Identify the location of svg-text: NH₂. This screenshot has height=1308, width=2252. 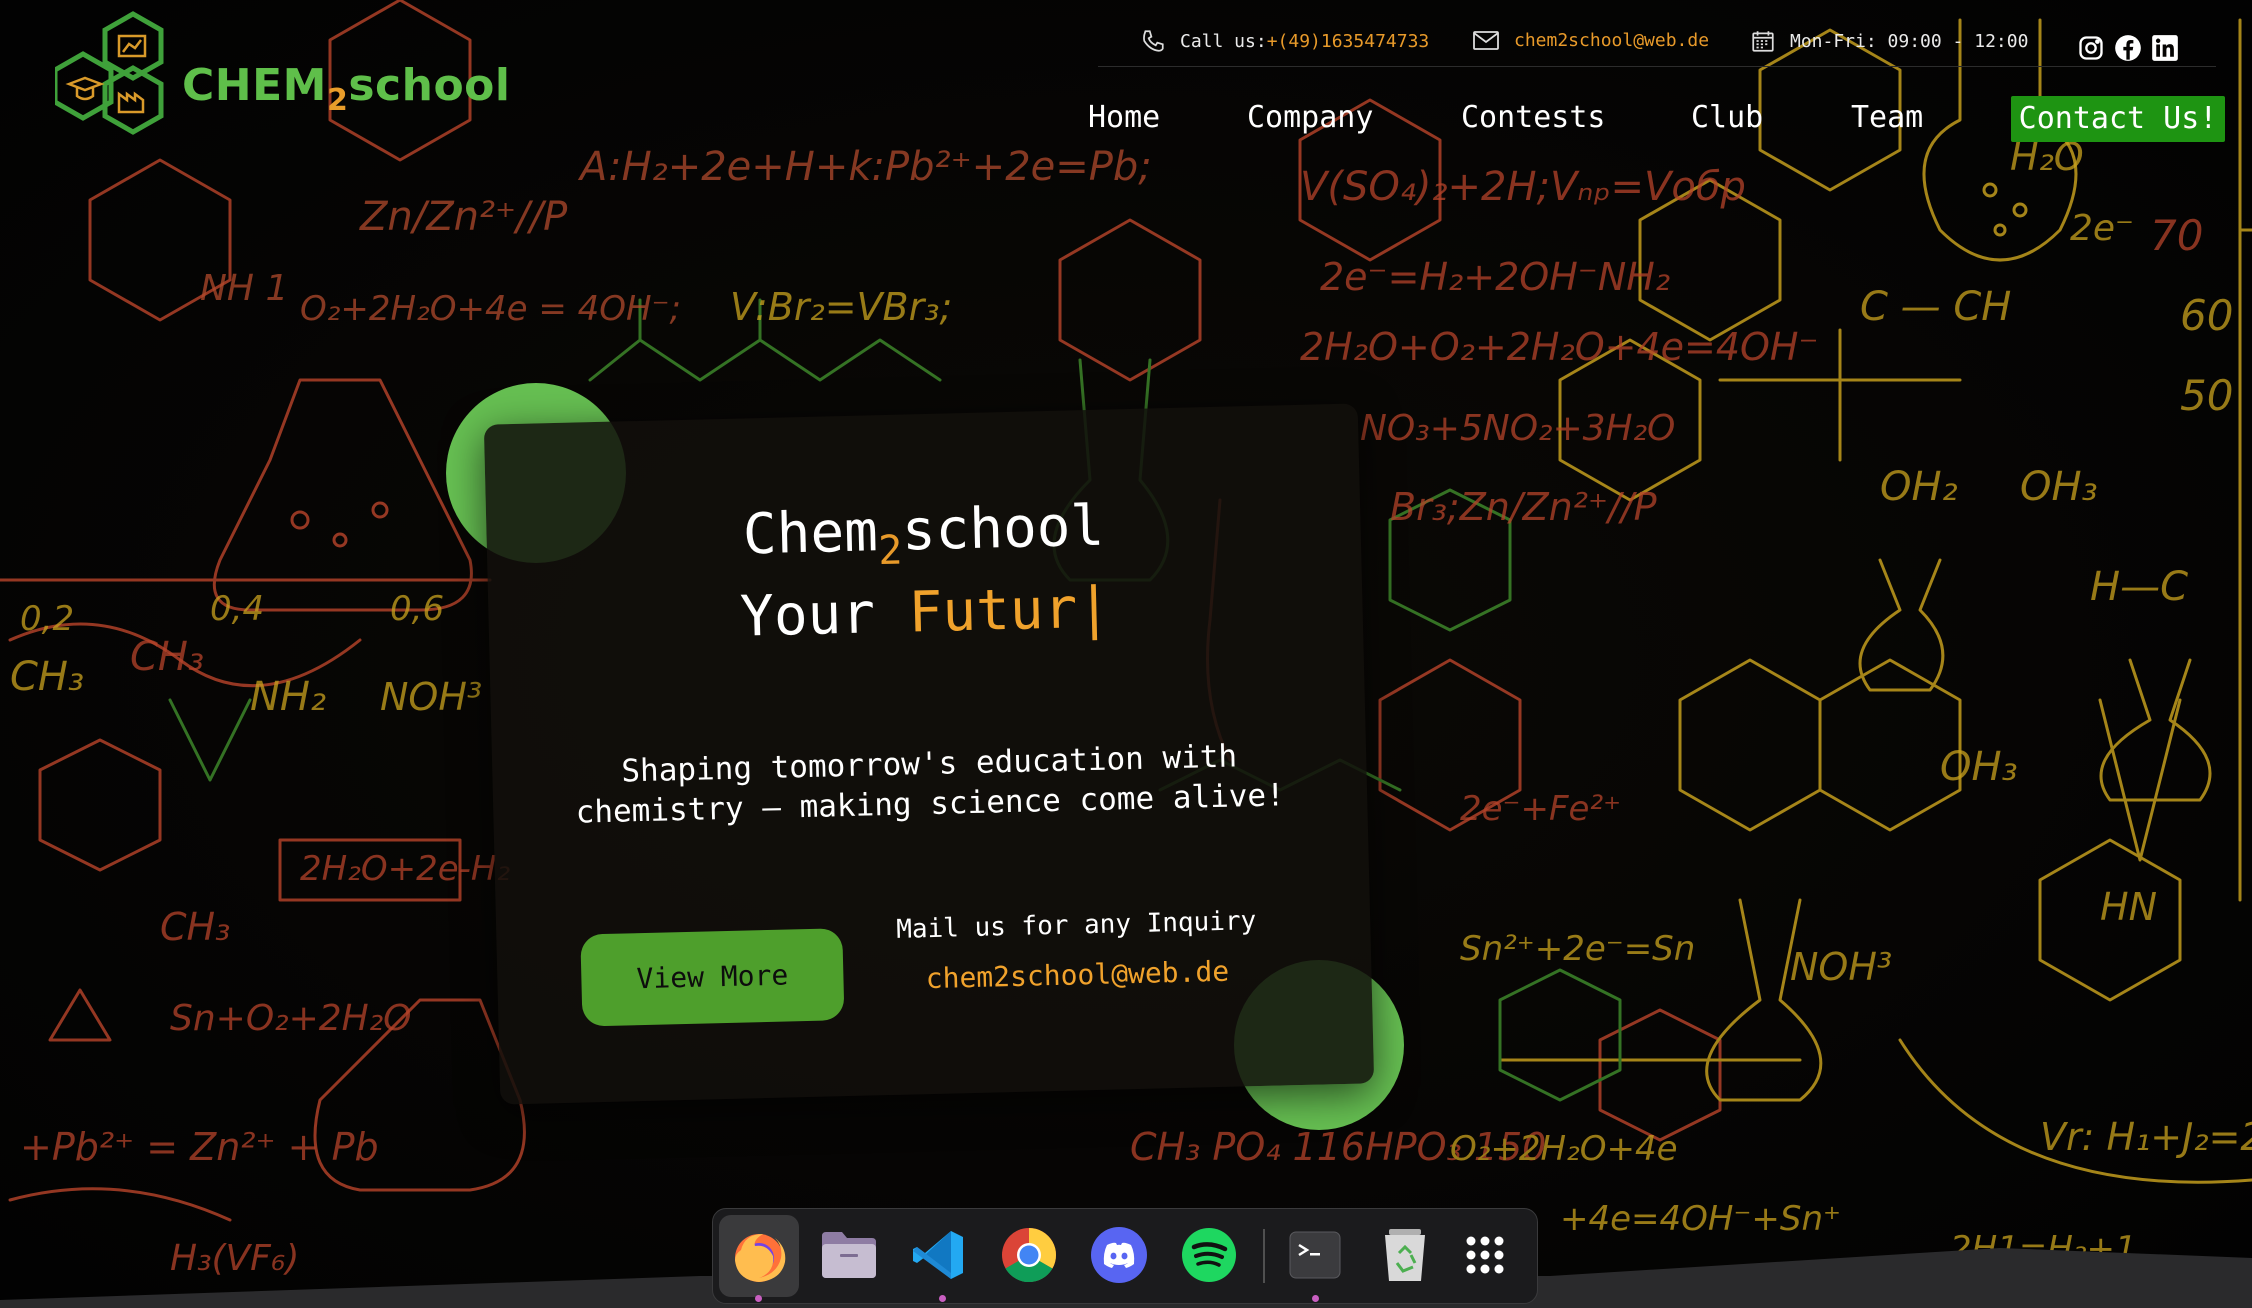
(288, 697).